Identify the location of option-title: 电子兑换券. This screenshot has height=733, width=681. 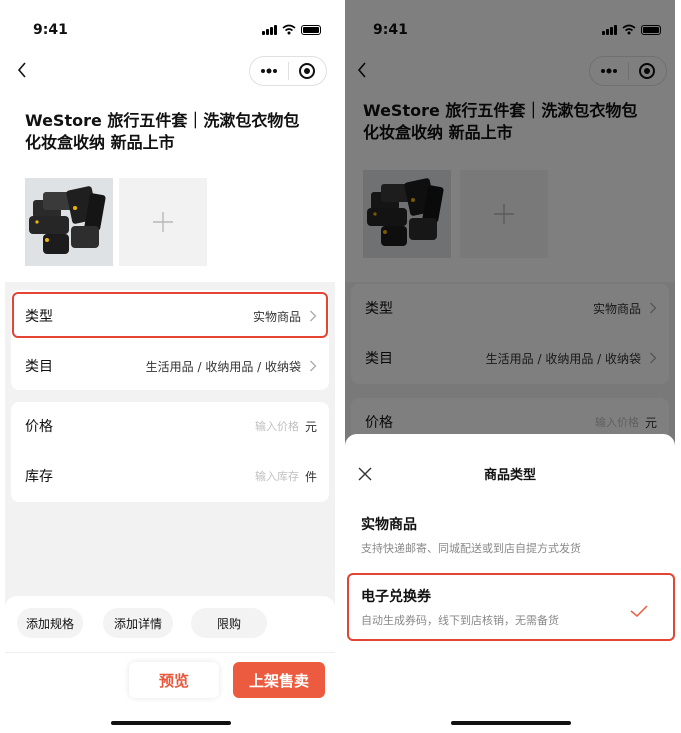
(396, 597).